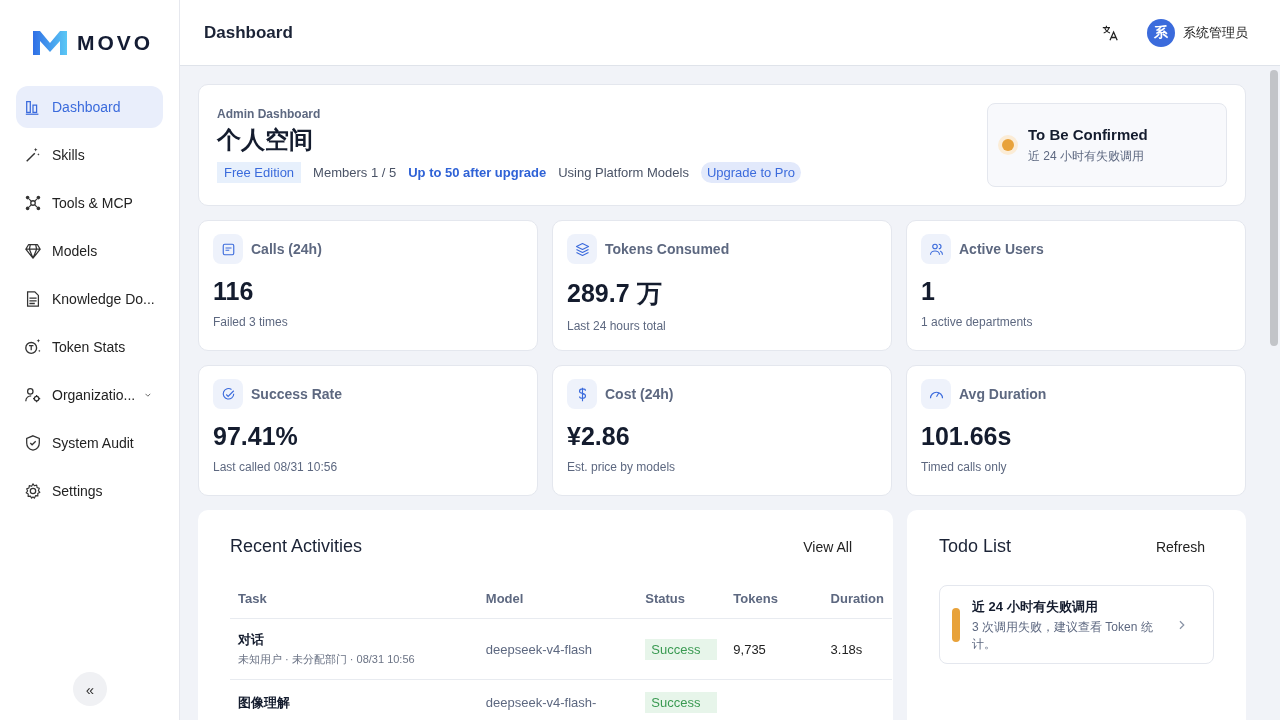 This screenshot has height=720, width=1280. I want to click on column-header: Duration, so click(857, 605).